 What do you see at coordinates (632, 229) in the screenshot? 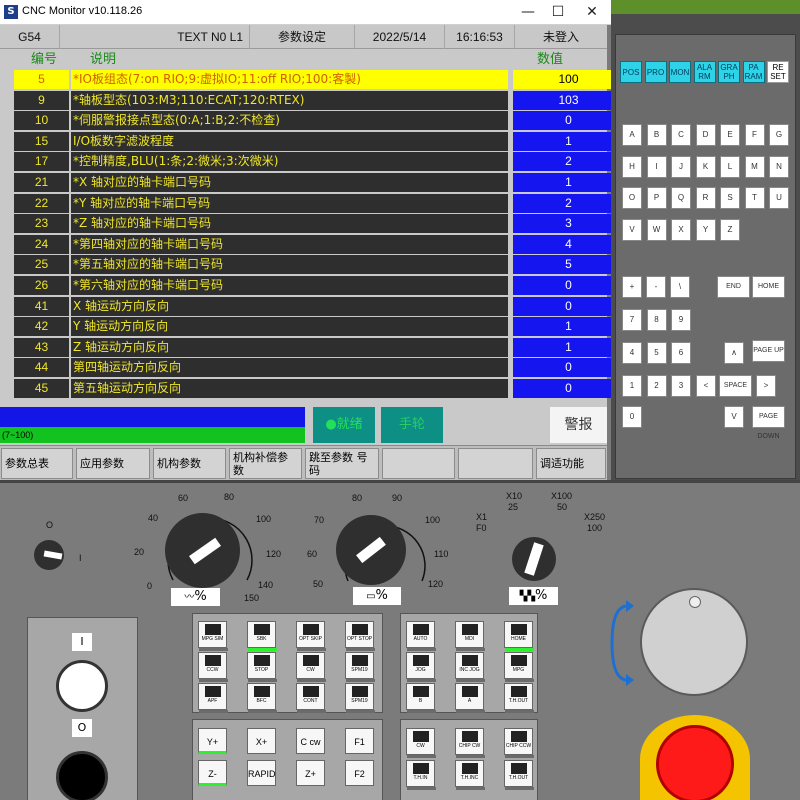
I see `key-v: V` at bounding box center [632, 229].